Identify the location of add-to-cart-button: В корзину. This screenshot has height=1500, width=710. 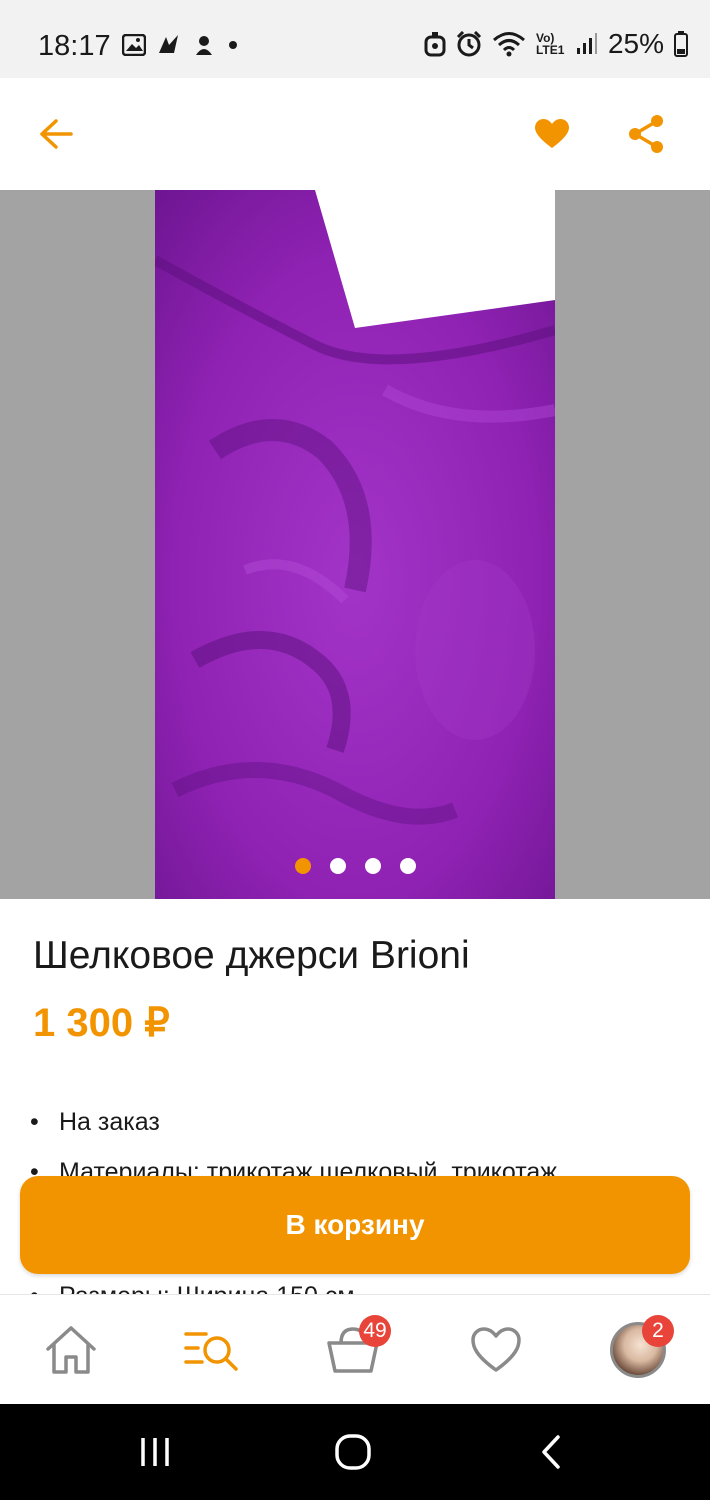
(355, 1225).